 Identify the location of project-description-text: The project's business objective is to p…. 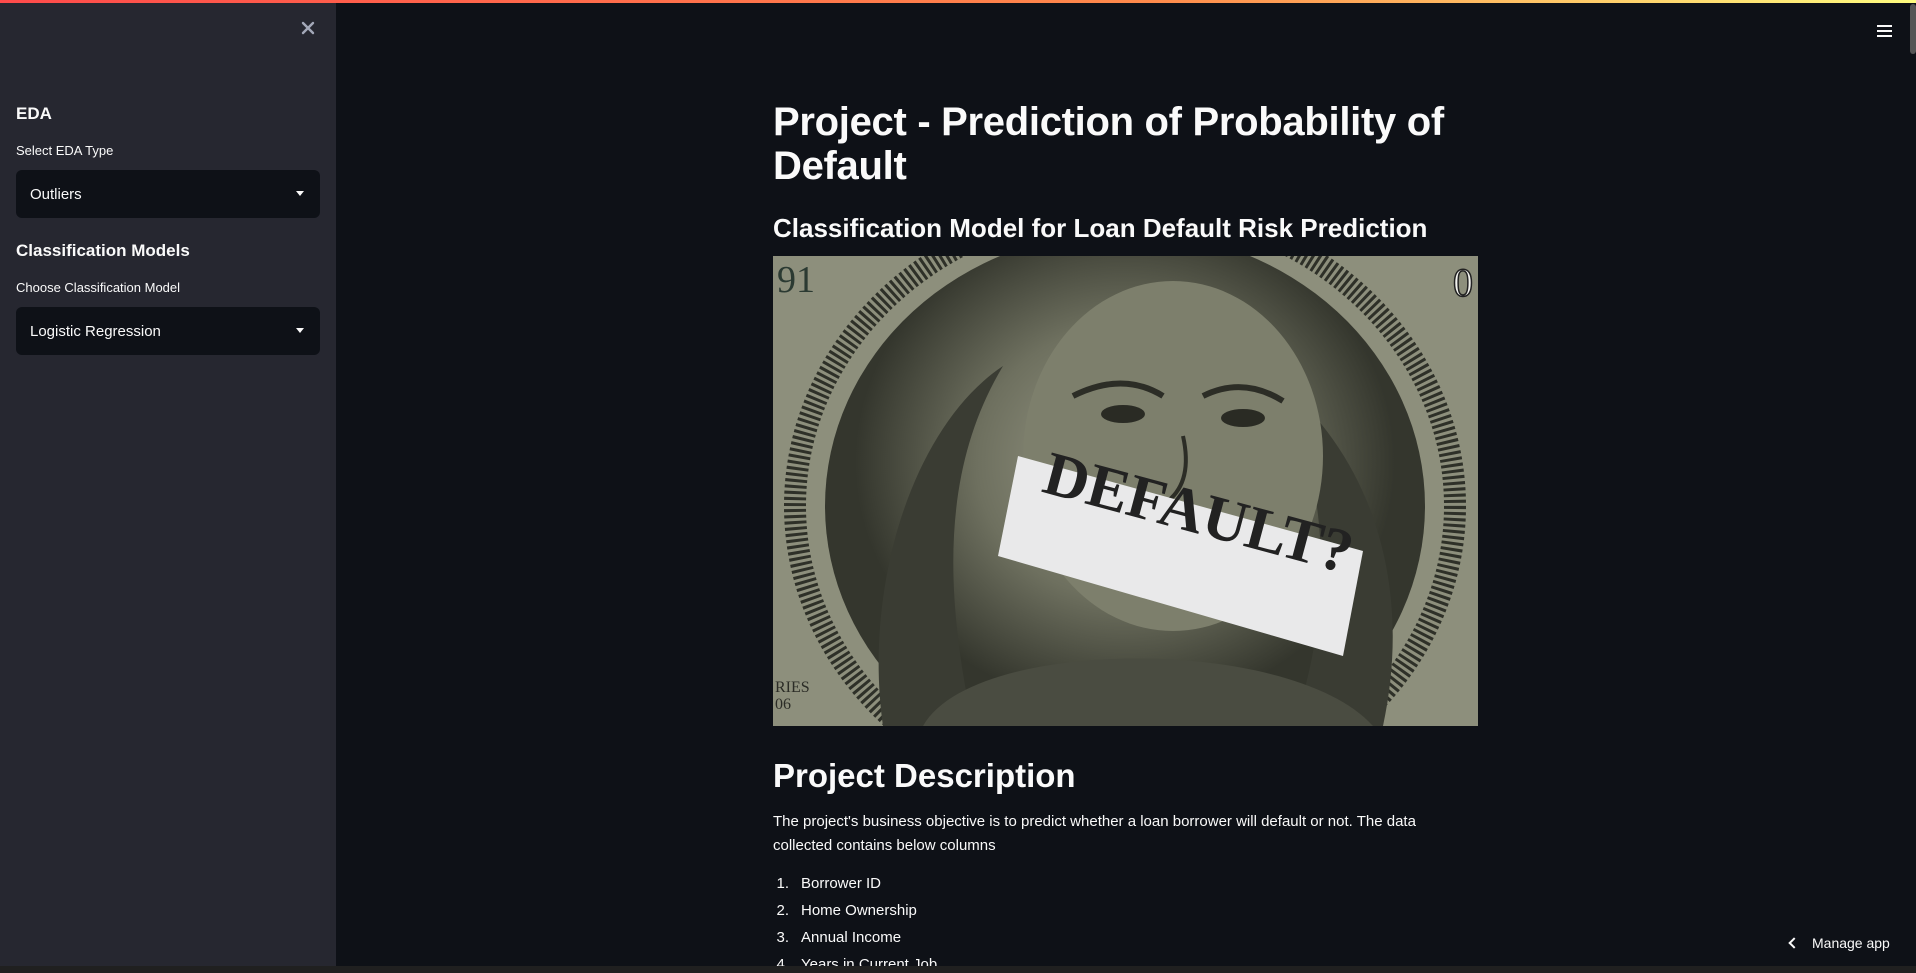
(1094, 833).